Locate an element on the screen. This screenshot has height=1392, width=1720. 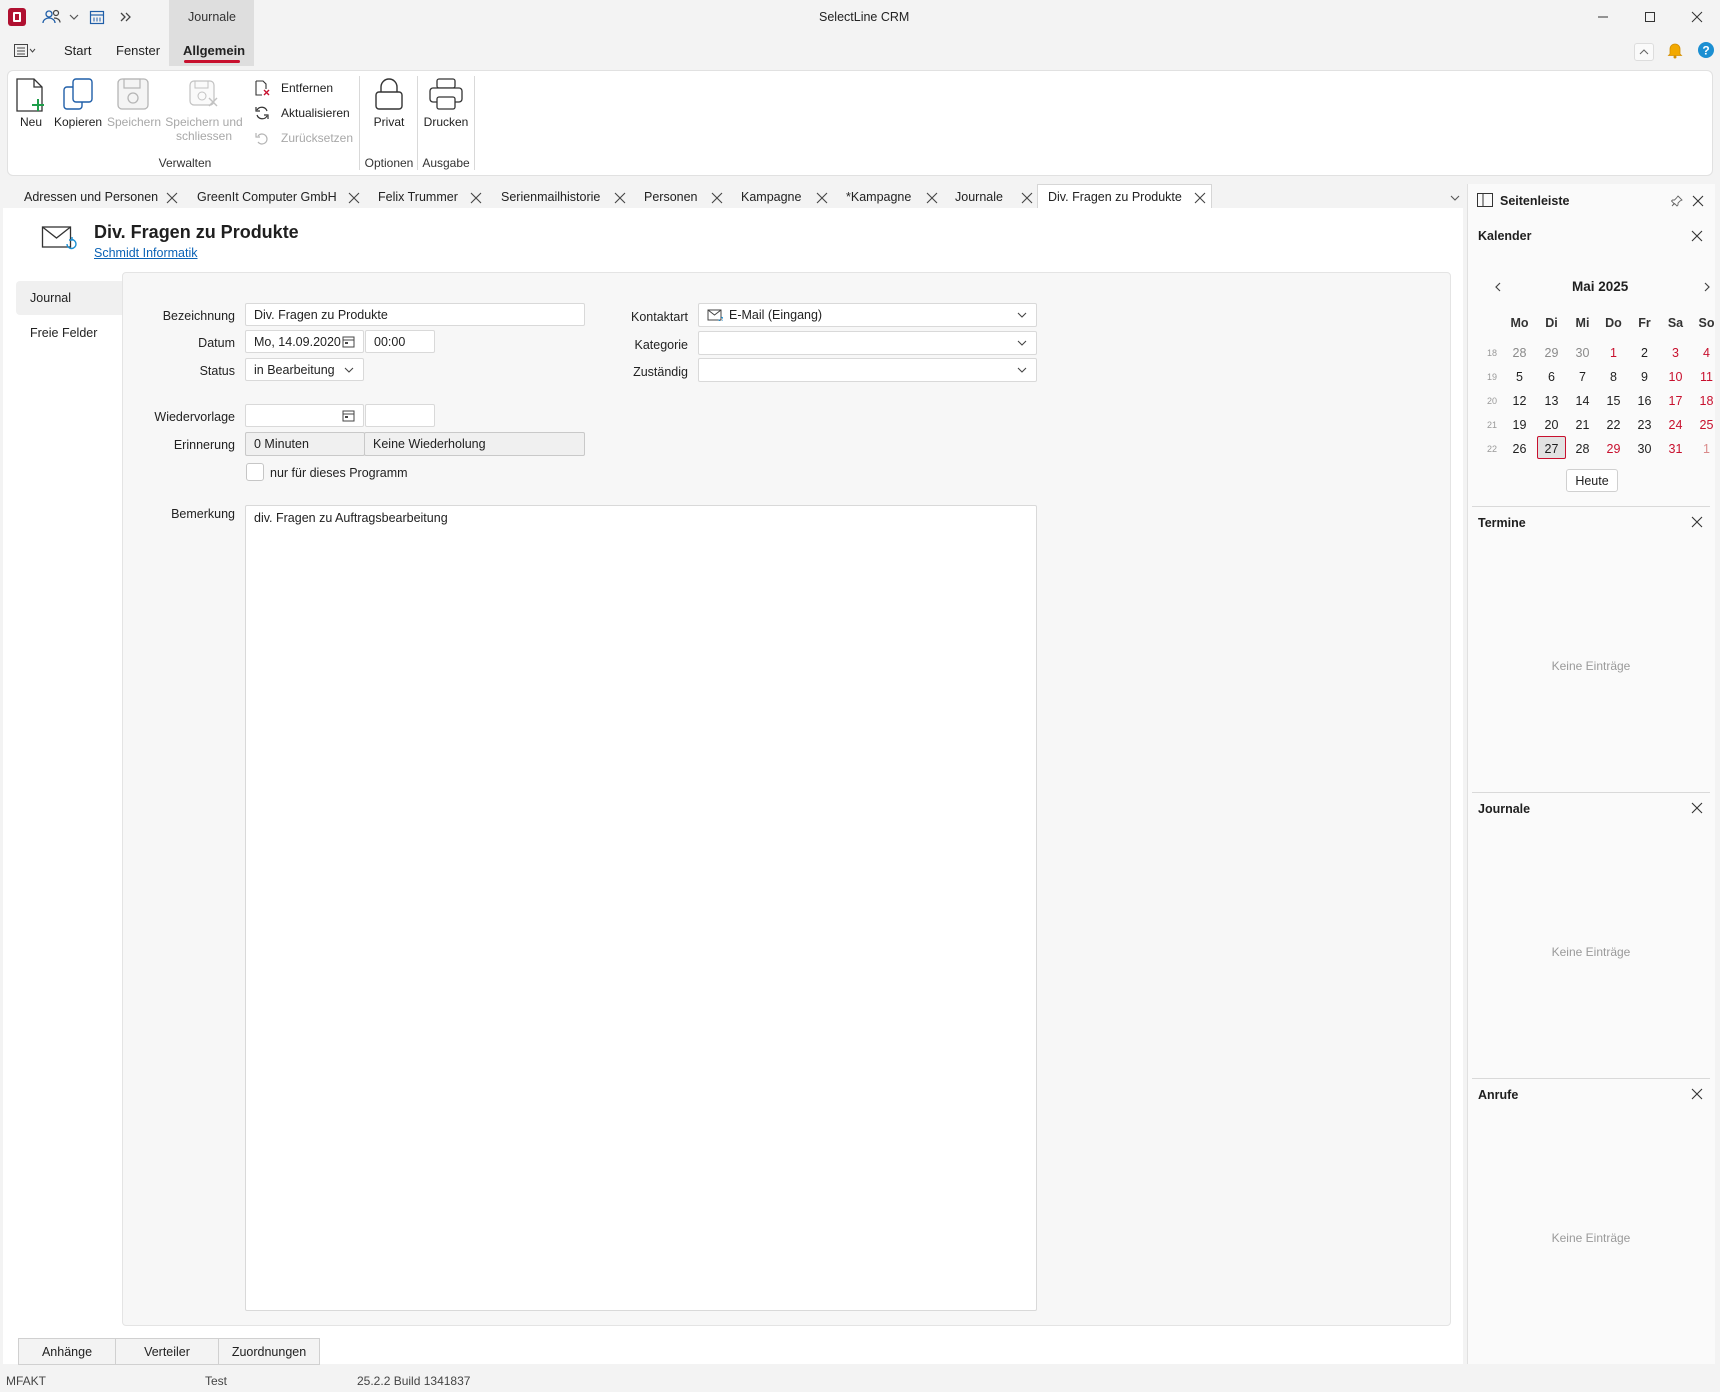
calendar-day: 26 is located at coordinates (1519, 449).